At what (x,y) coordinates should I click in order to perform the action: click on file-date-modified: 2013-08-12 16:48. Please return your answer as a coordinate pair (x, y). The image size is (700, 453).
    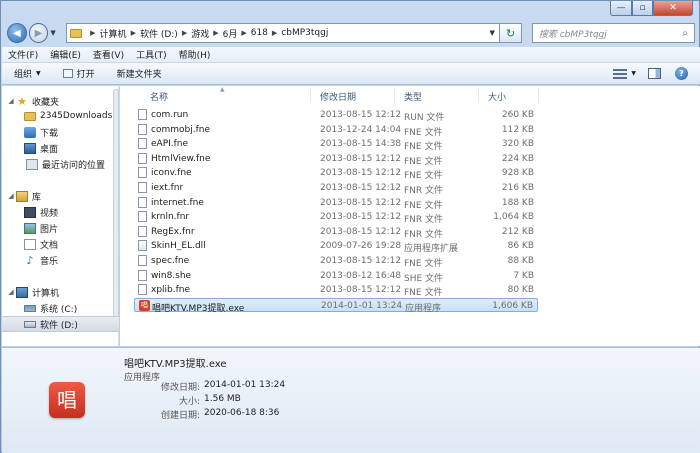
    Looking at the image, I should click on (361, 275).